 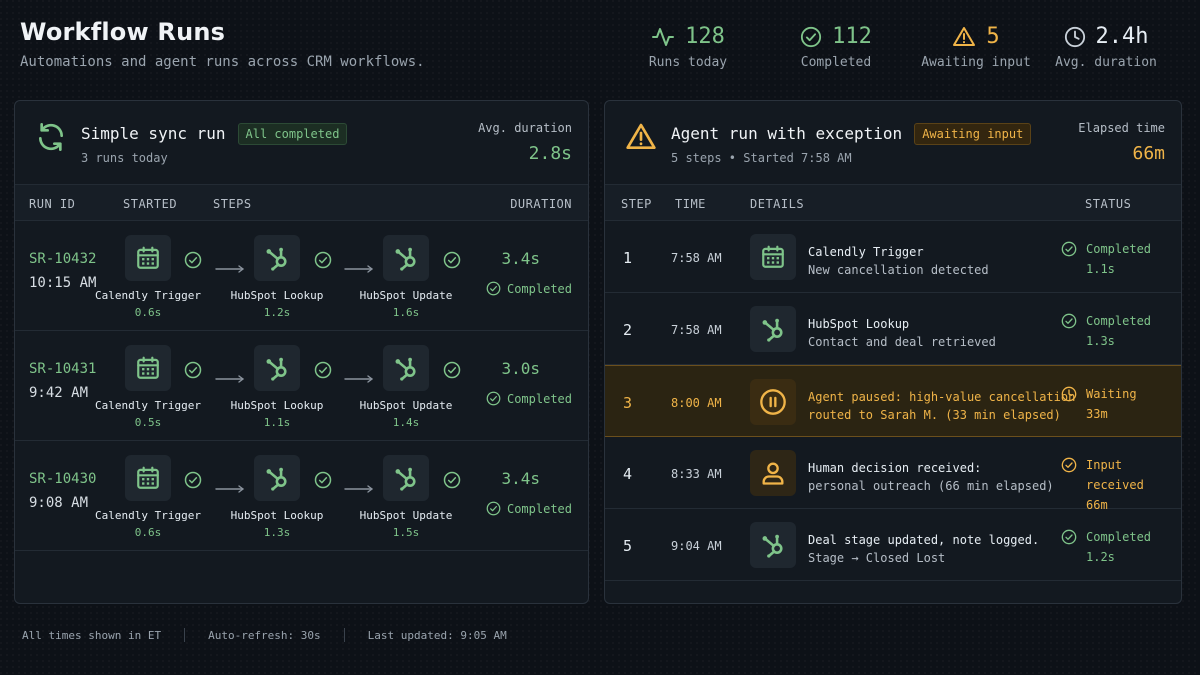 I want to click on run-start-time: 9:42 AM, so click(x=59, y=393).